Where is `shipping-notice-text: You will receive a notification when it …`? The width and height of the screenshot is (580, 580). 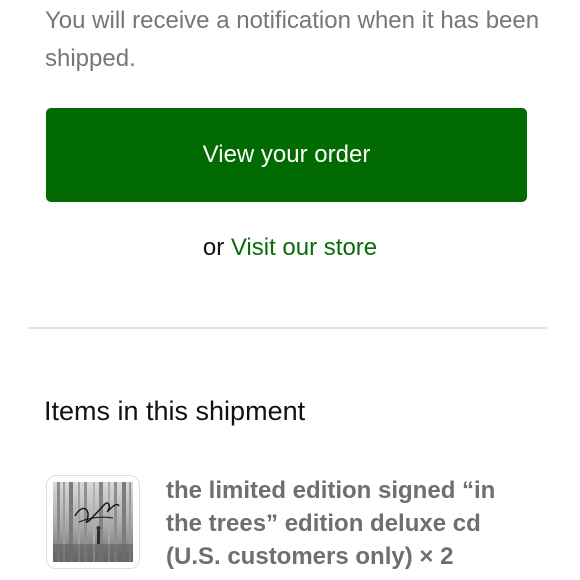 shipping-notice-text: You will receive a notification when it … is located at coordinates (292, 39).